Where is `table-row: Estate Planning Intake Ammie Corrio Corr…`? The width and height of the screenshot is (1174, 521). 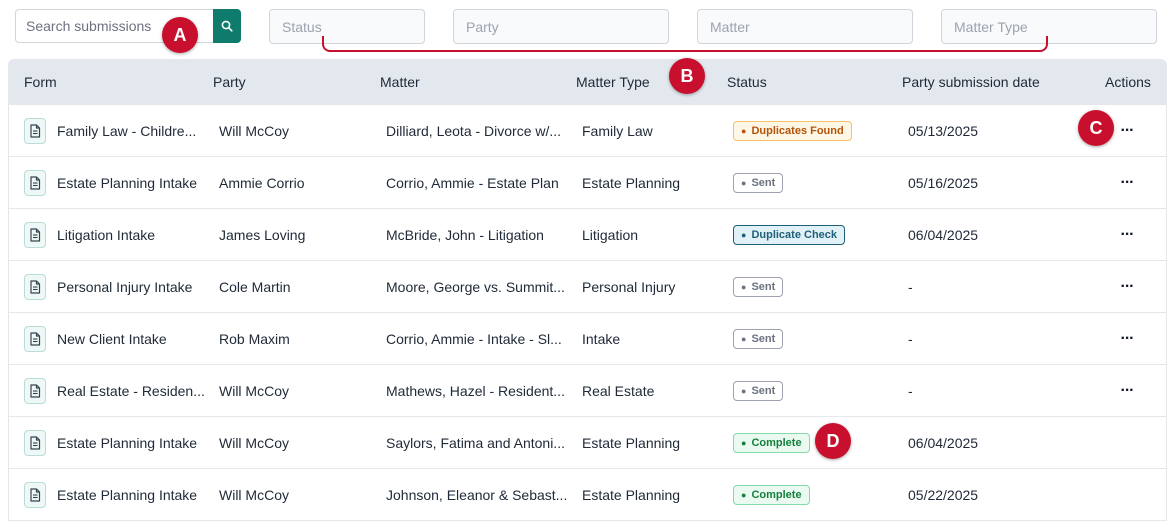
table-row: Estate Planning Intake Ammie Corrio Corr… is located at coordinates (587, 182).